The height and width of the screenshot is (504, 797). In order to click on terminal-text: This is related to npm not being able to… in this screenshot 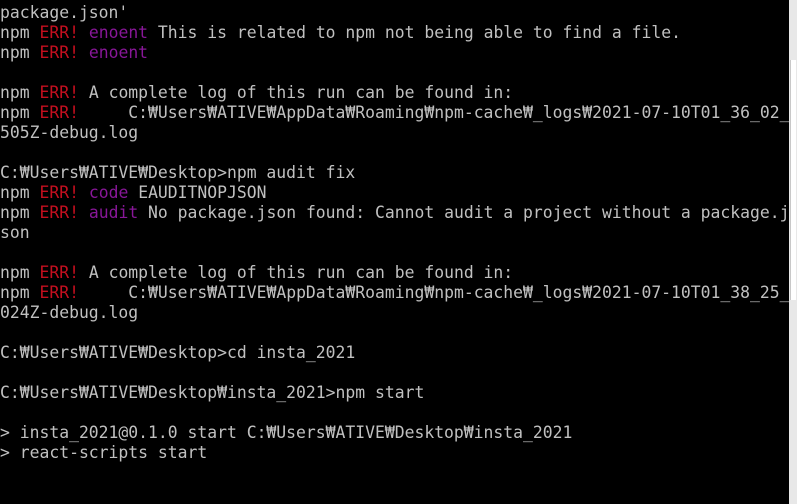, I will do `click(414, 32)`.